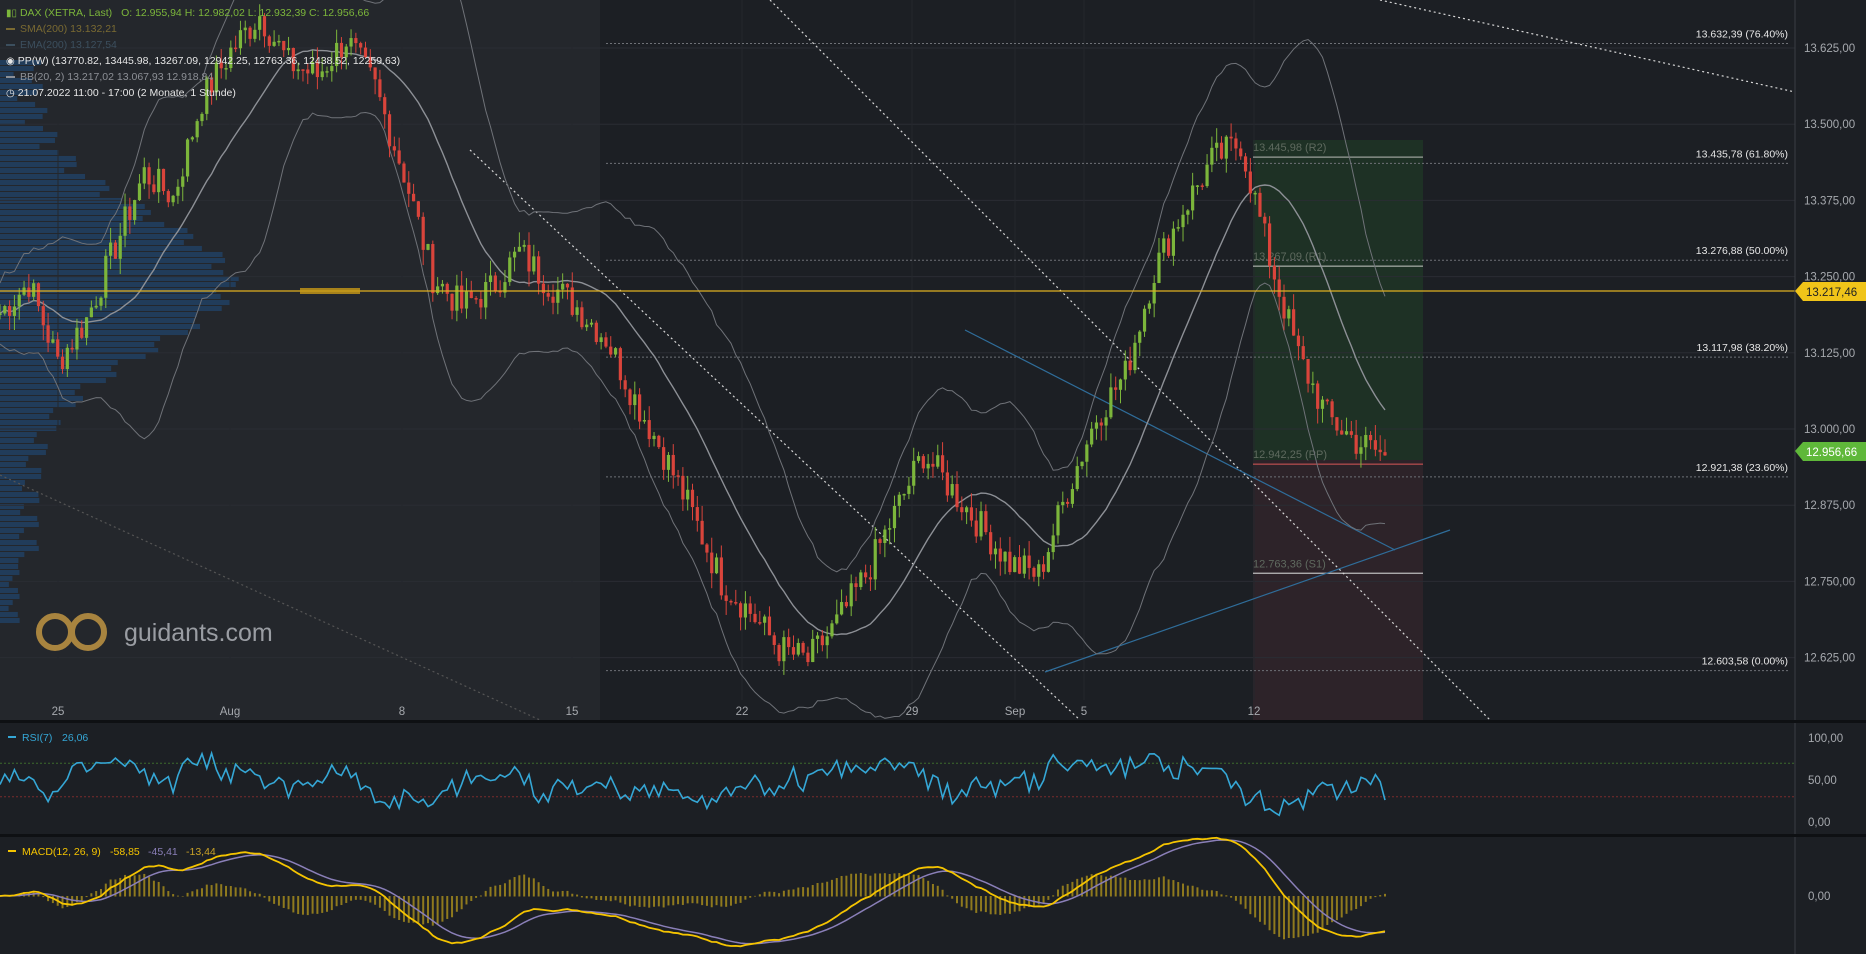 The height and width of the screenshot is (954, 1866). What do you see at coordinates (10, 77) in the screenshot?
I see `bb-swatch` at bounding box center [10, 77].